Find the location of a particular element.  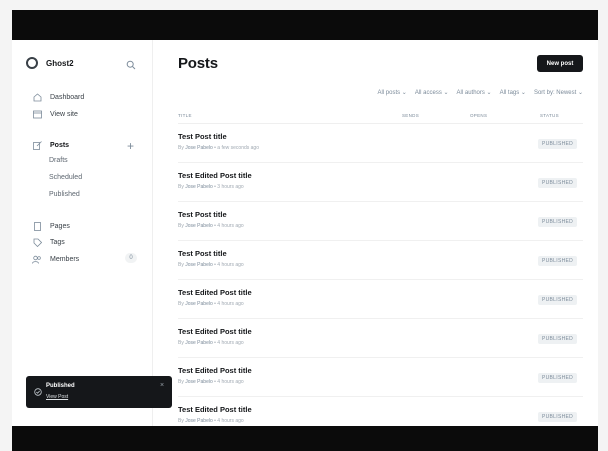

sidebar-item-pages: Pages is located at coordinates (51, 226).